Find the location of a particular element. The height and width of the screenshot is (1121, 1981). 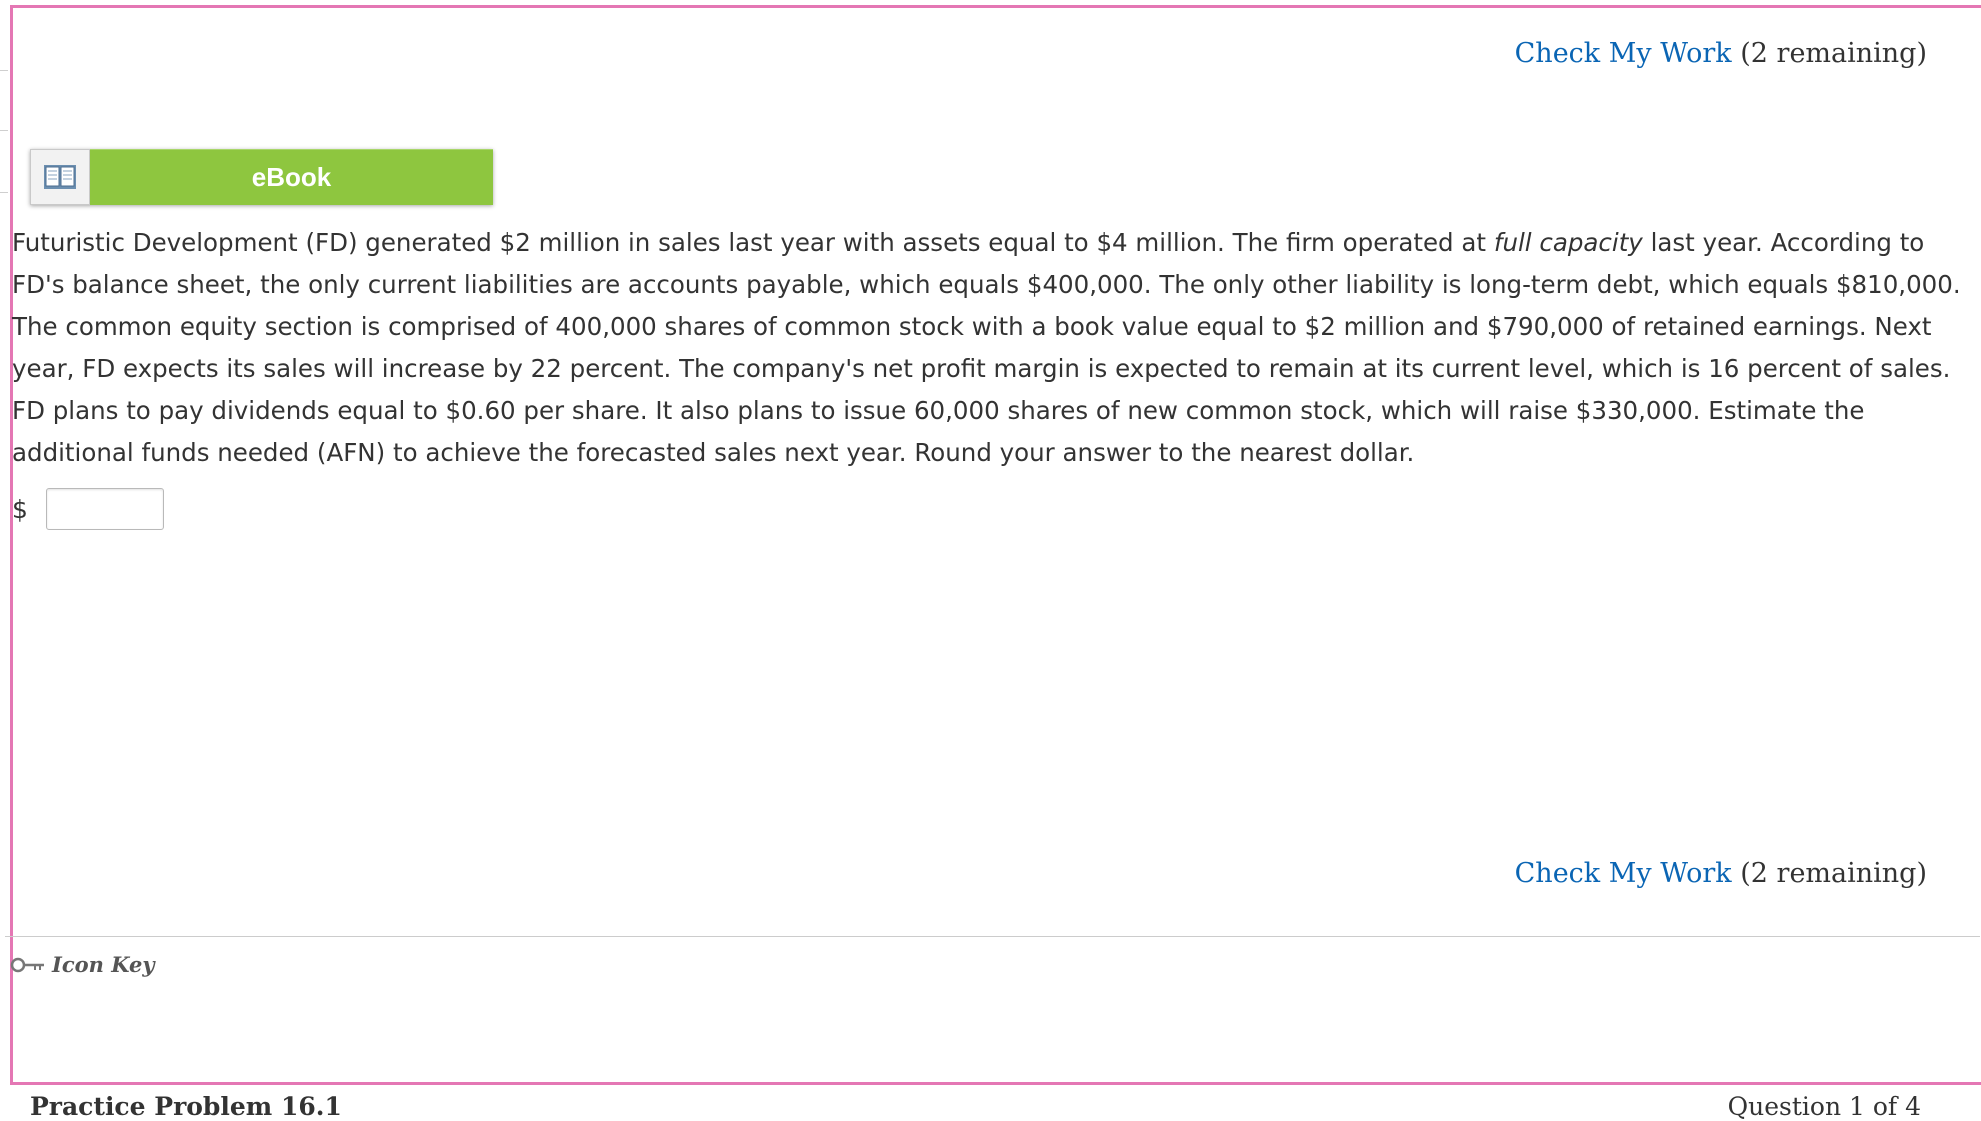

icon-key-link: Icon Key is located at coordinates (82, 964).